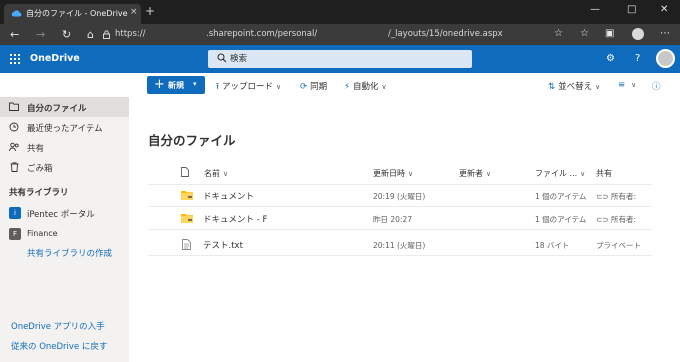  Describe the element at coordinates (445, 34) in the screenshot. I see `url-path: /_layouts/15/onedrive.aspx` at that location.